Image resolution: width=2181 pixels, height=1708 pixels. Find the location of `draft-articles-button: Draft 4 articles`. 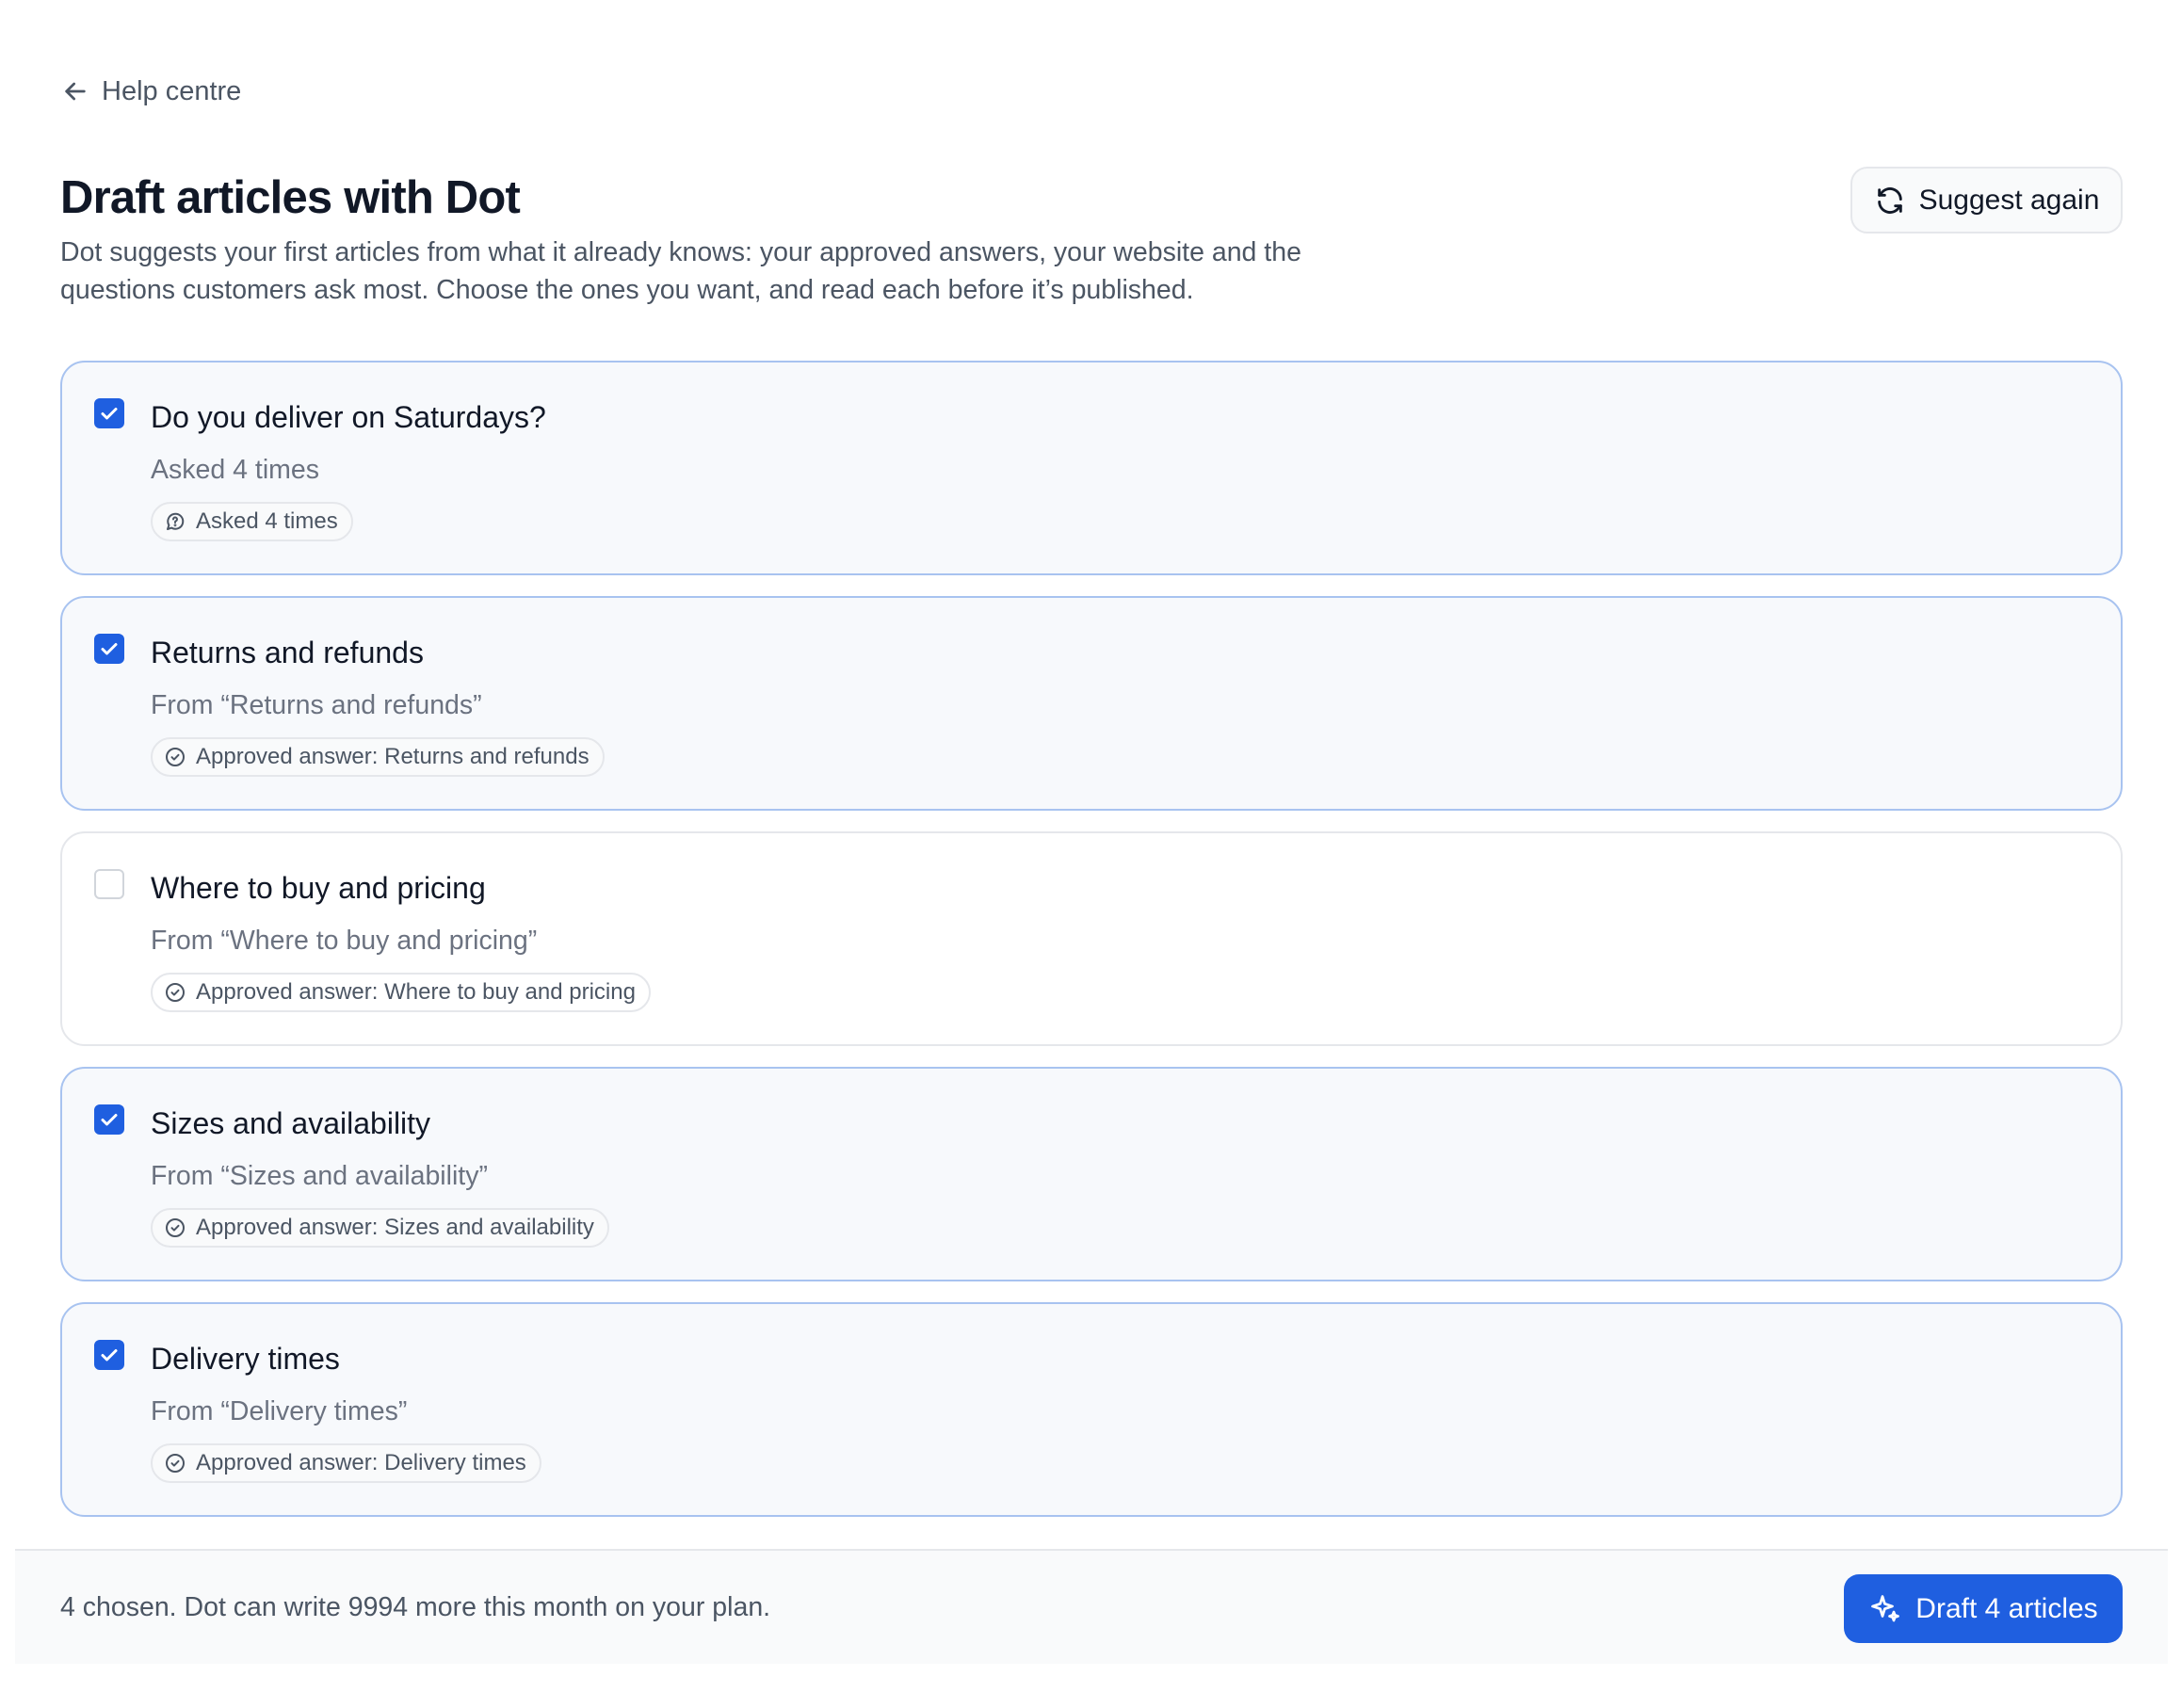

draft-articles-button: Draft 4 articles is located at coordinates (1983, 1608).